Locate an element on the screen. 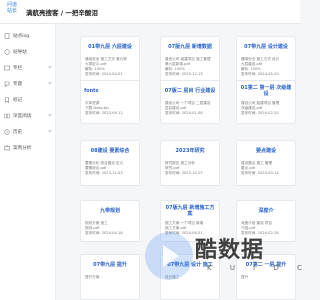 The width and height of the screenshot is (320, 300). card-title: 08建设 要素综合 is located at coordinates (110, 151).